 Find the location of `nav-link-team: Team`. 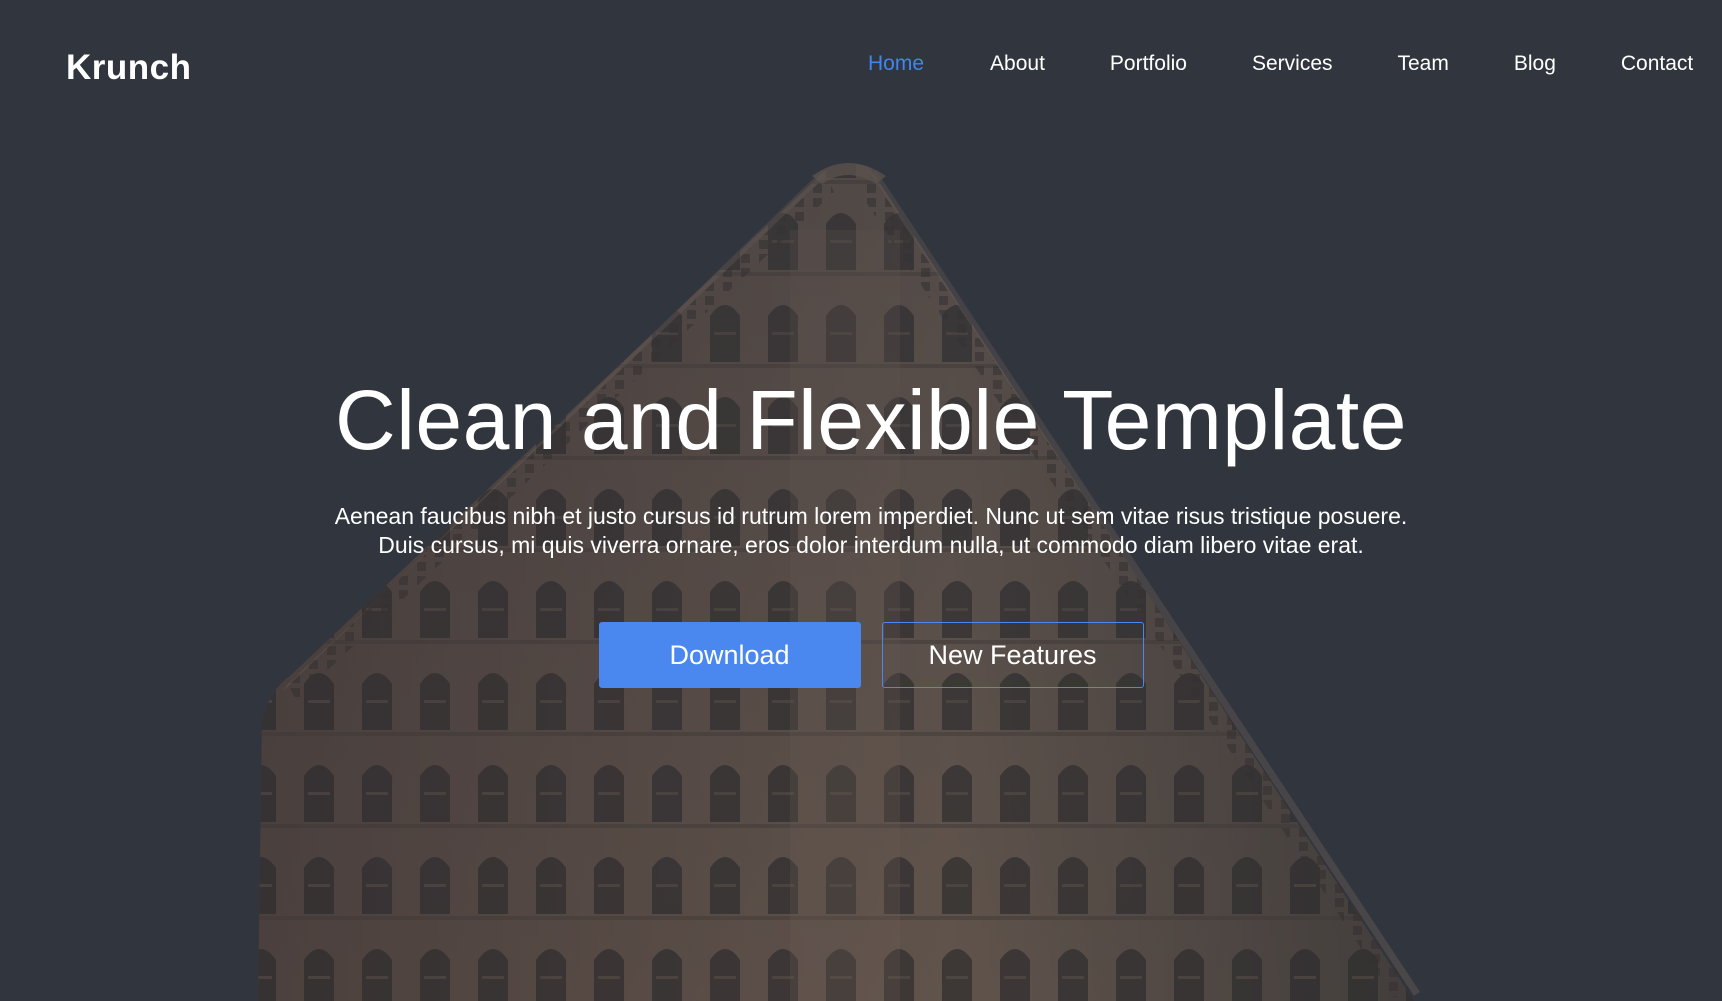

nav-link-team: Team is located at coordinates (1423, 64).